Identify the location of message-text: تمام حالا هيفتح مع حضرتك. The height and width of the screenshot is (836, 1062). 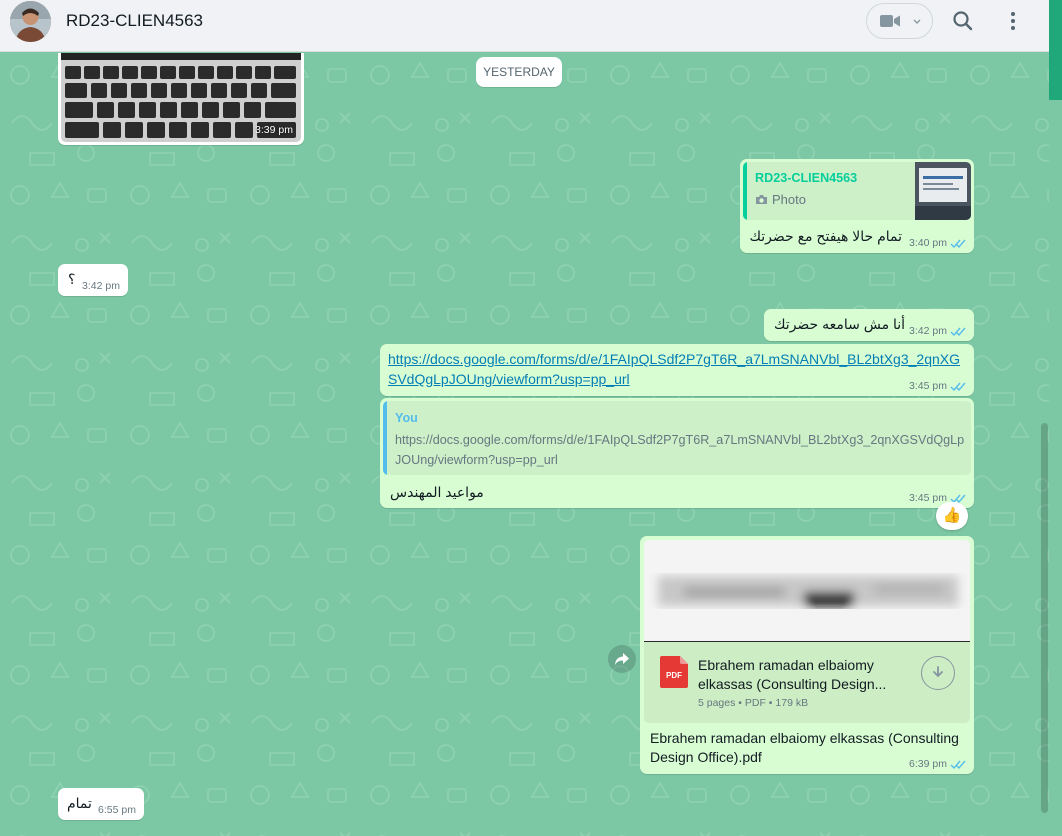
(825, 236).